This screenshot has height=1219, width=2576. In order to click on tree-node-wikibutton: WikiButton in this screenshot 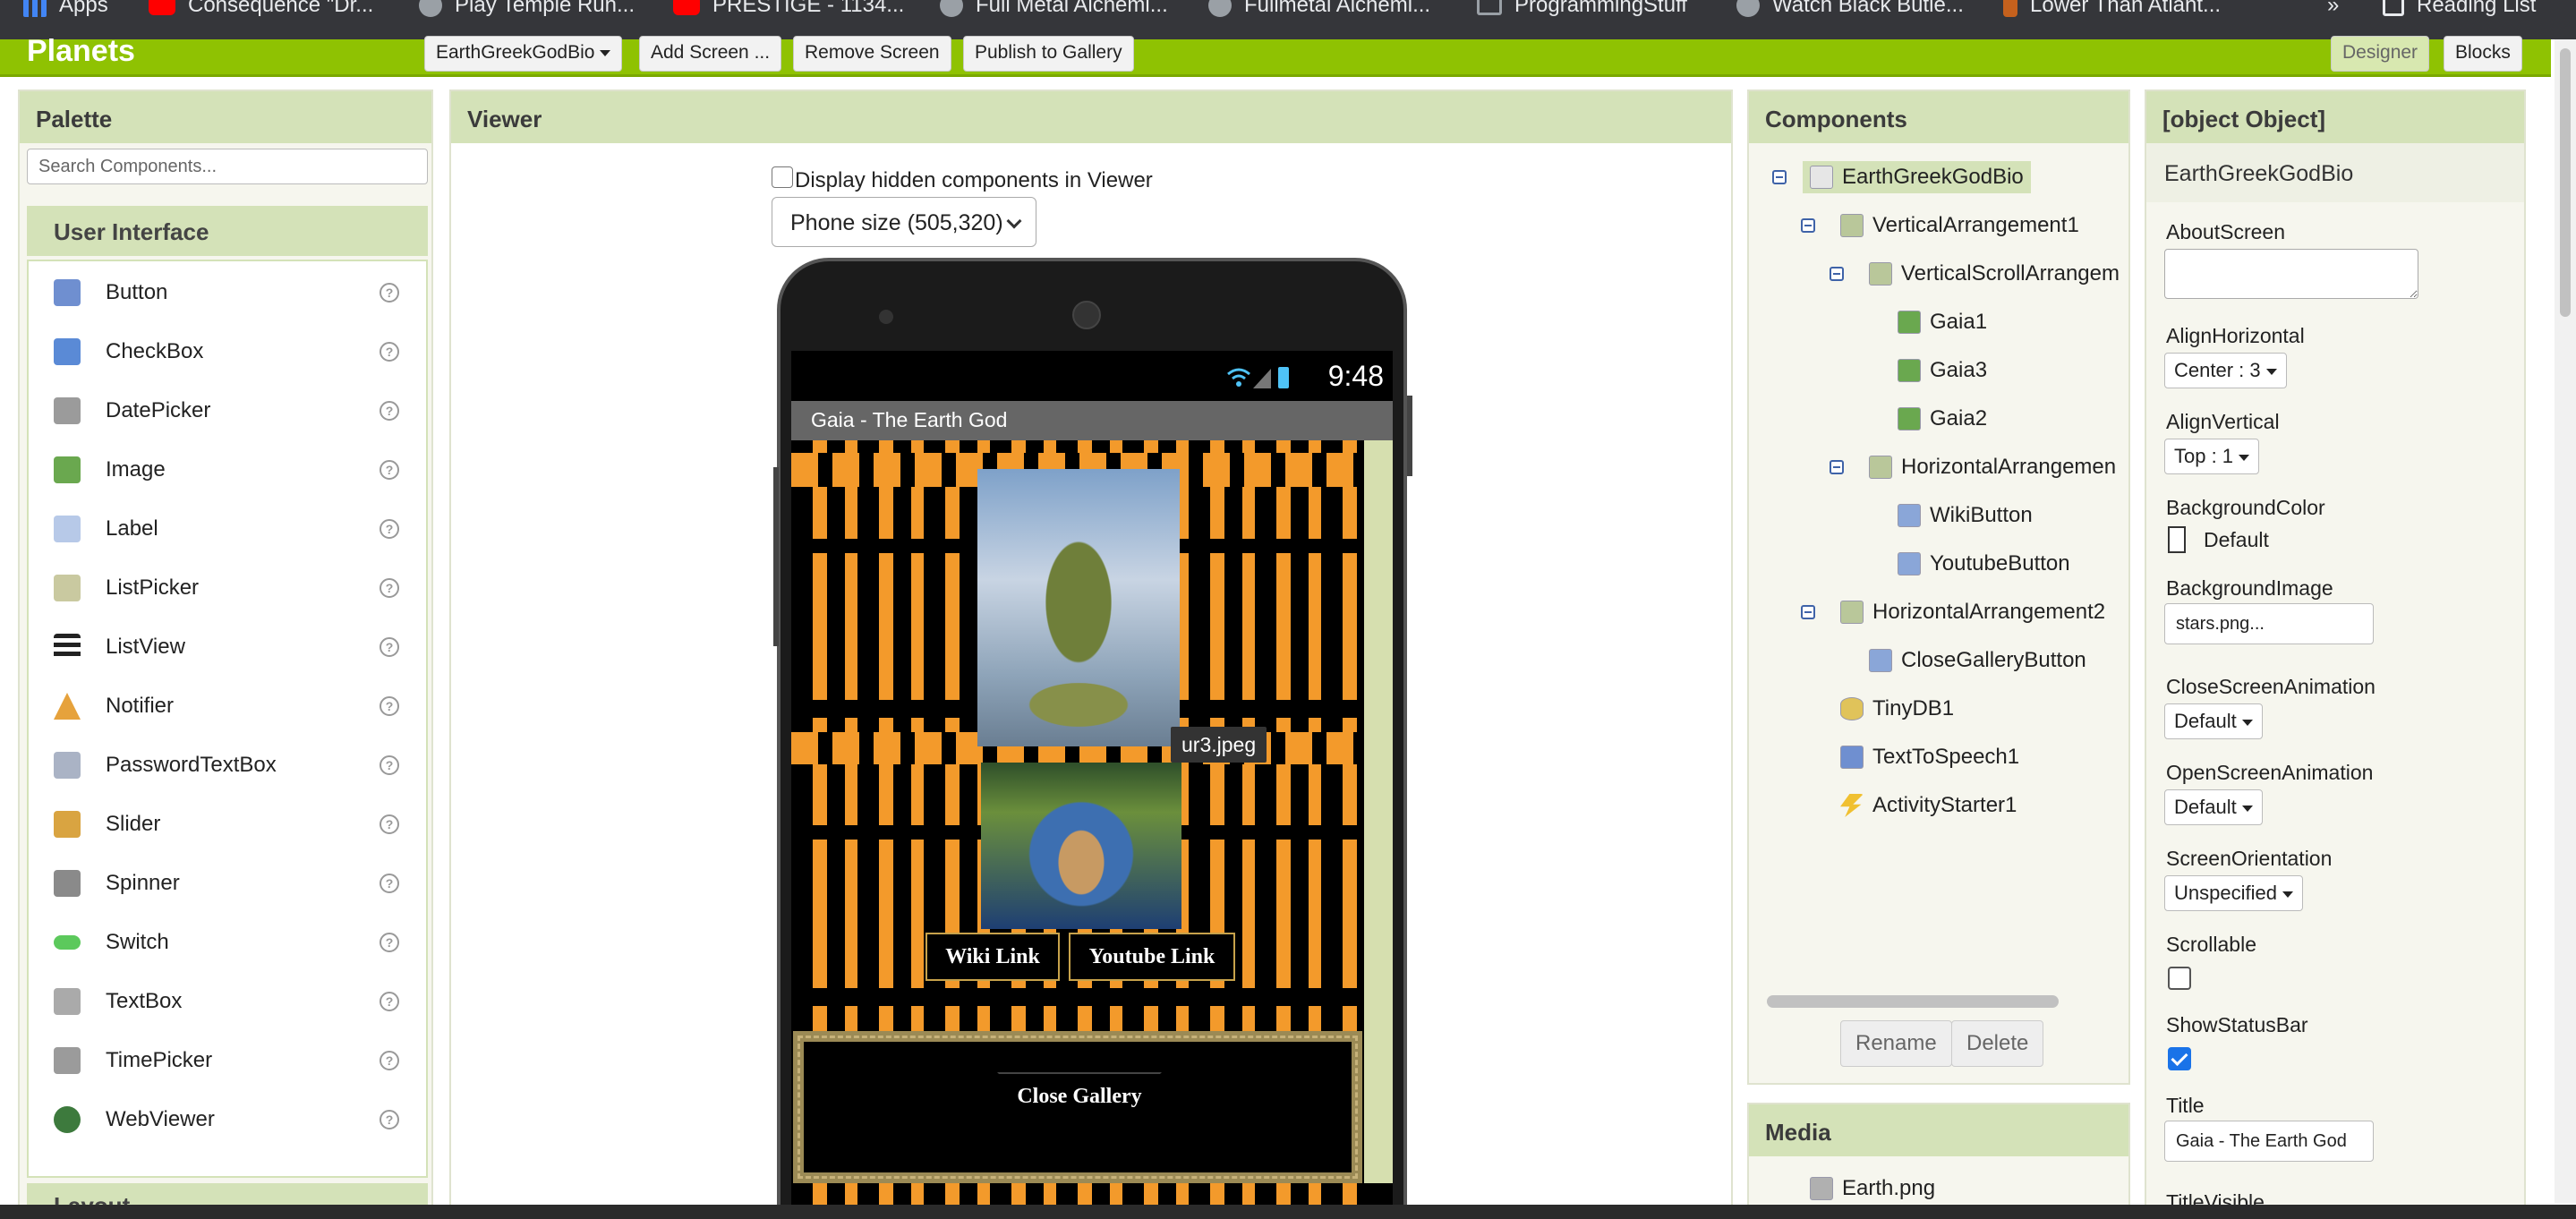, I will do `click(1965, 515)`.